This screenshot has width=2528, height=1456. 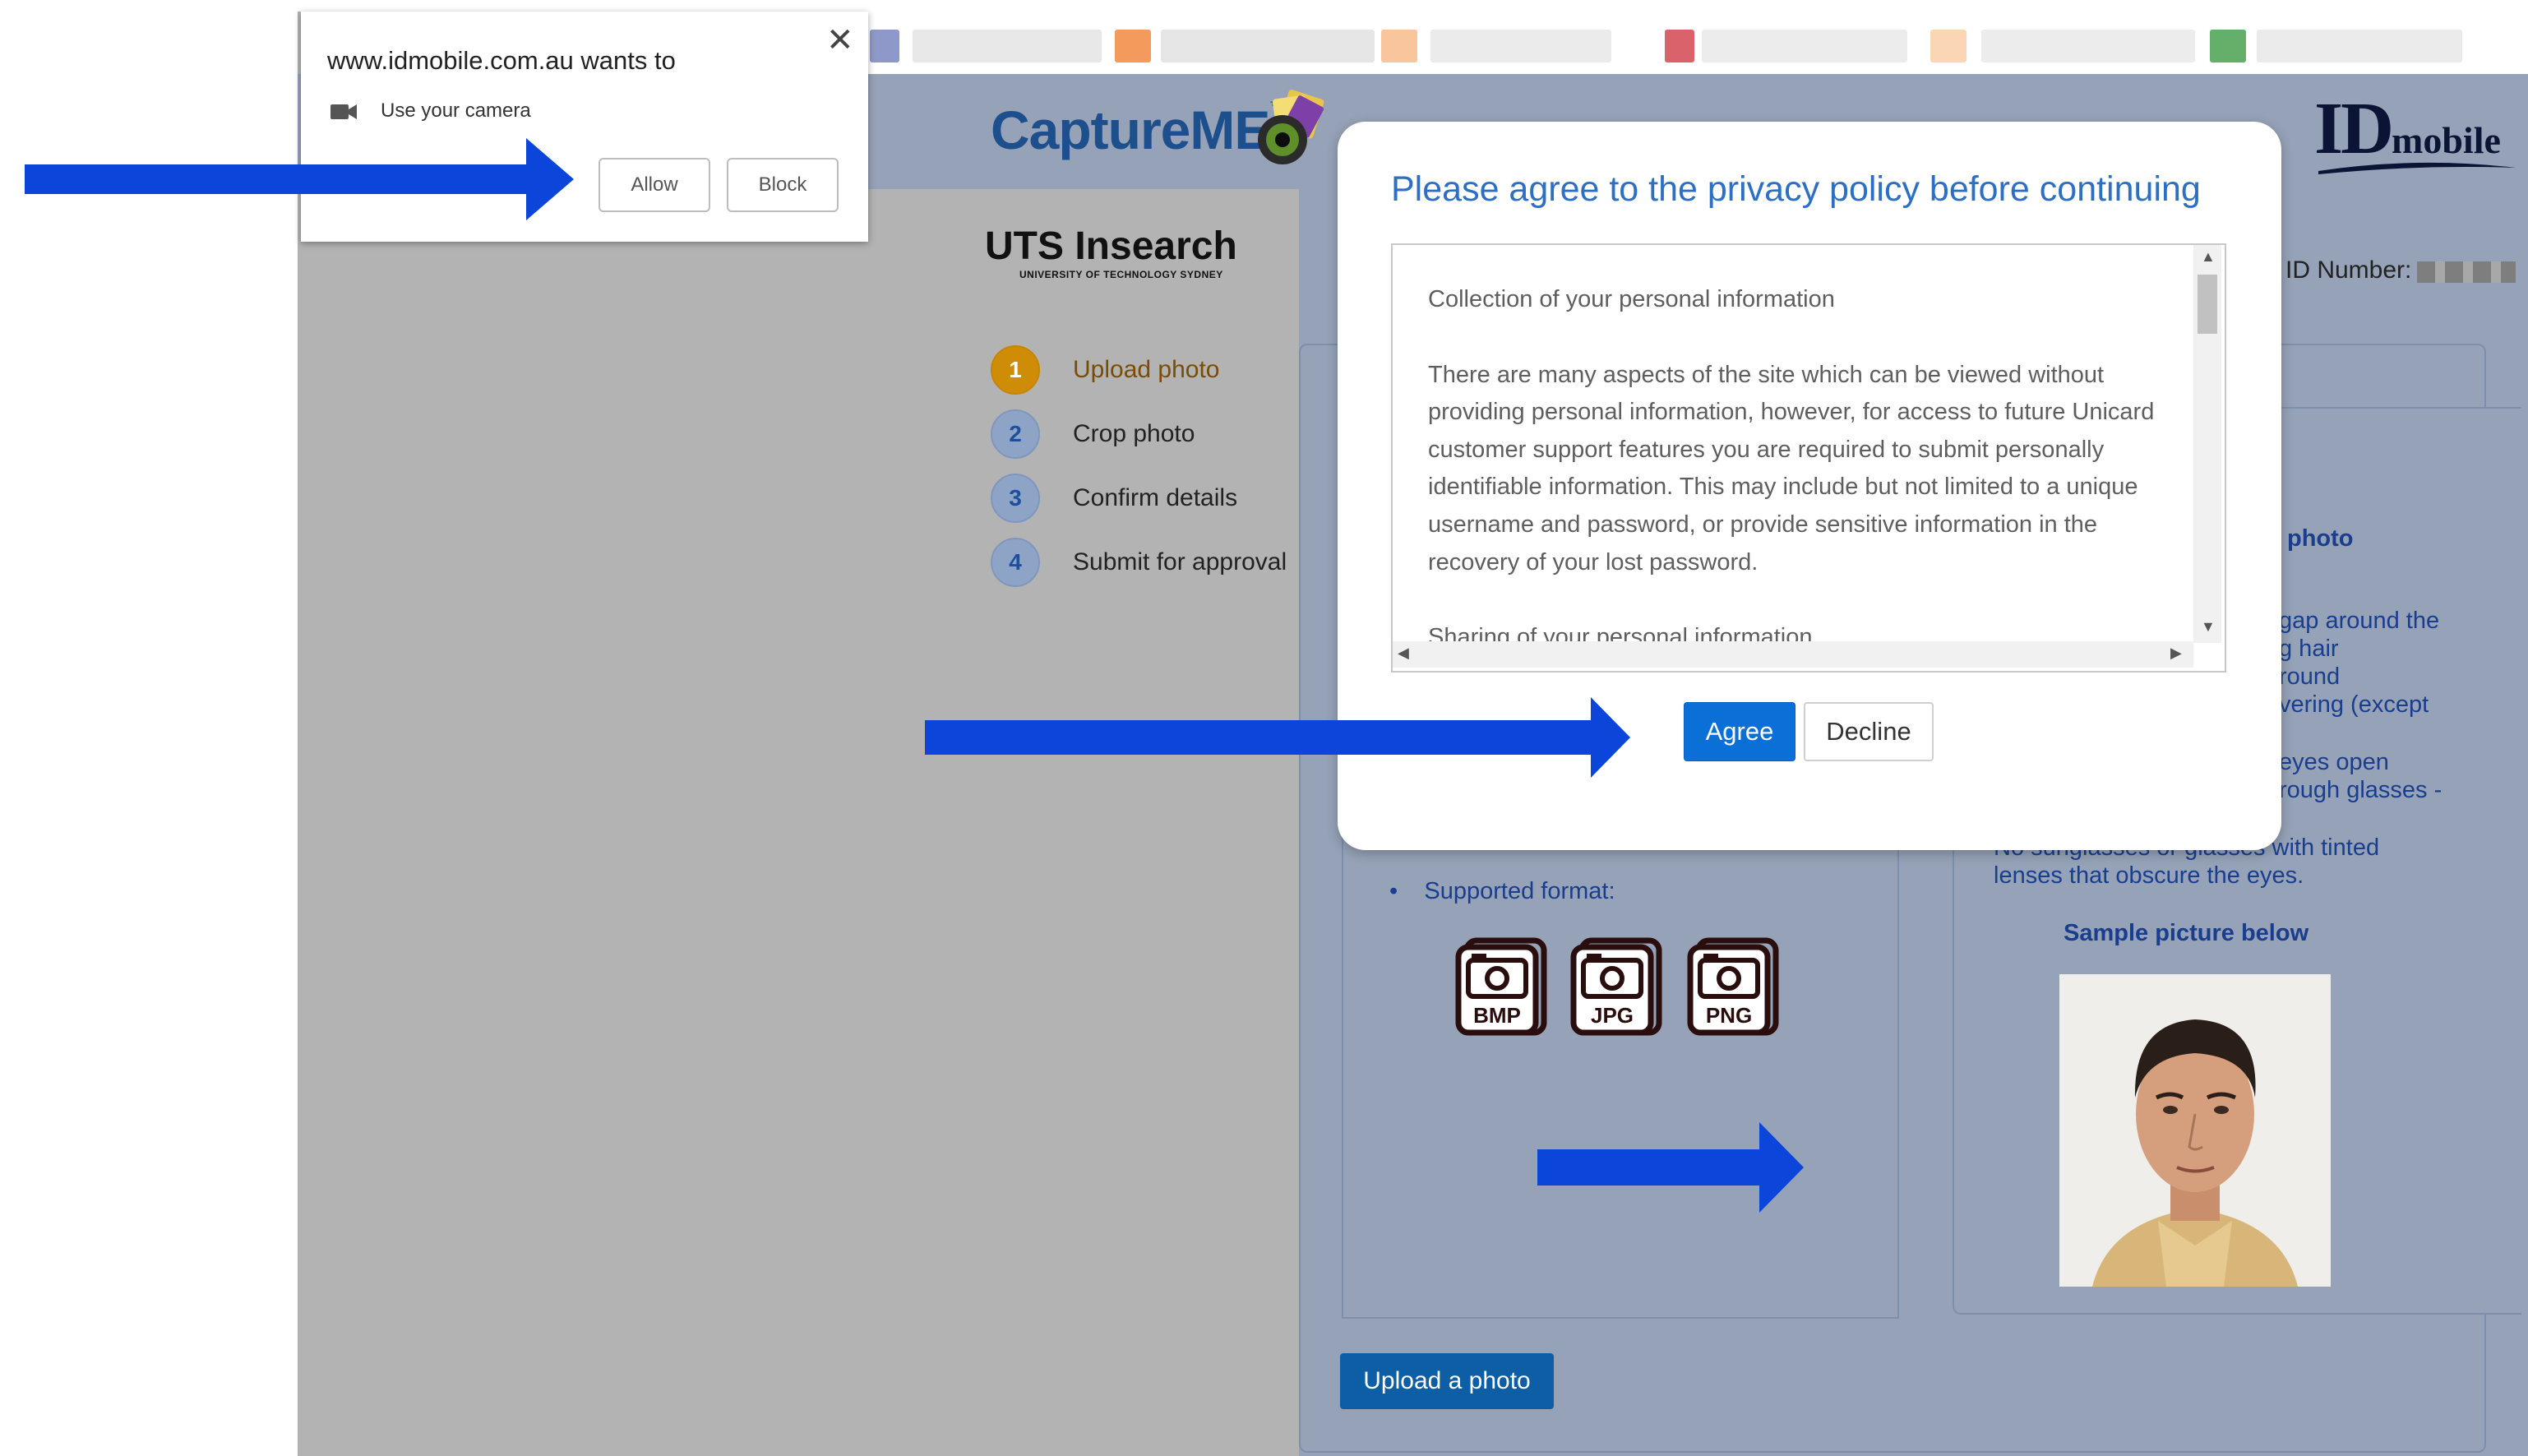 What do you see at coordinates (2361, 790) in the screenshot?
I see `guideline-text: rough glasses -` at bounding box center [2361, 790].